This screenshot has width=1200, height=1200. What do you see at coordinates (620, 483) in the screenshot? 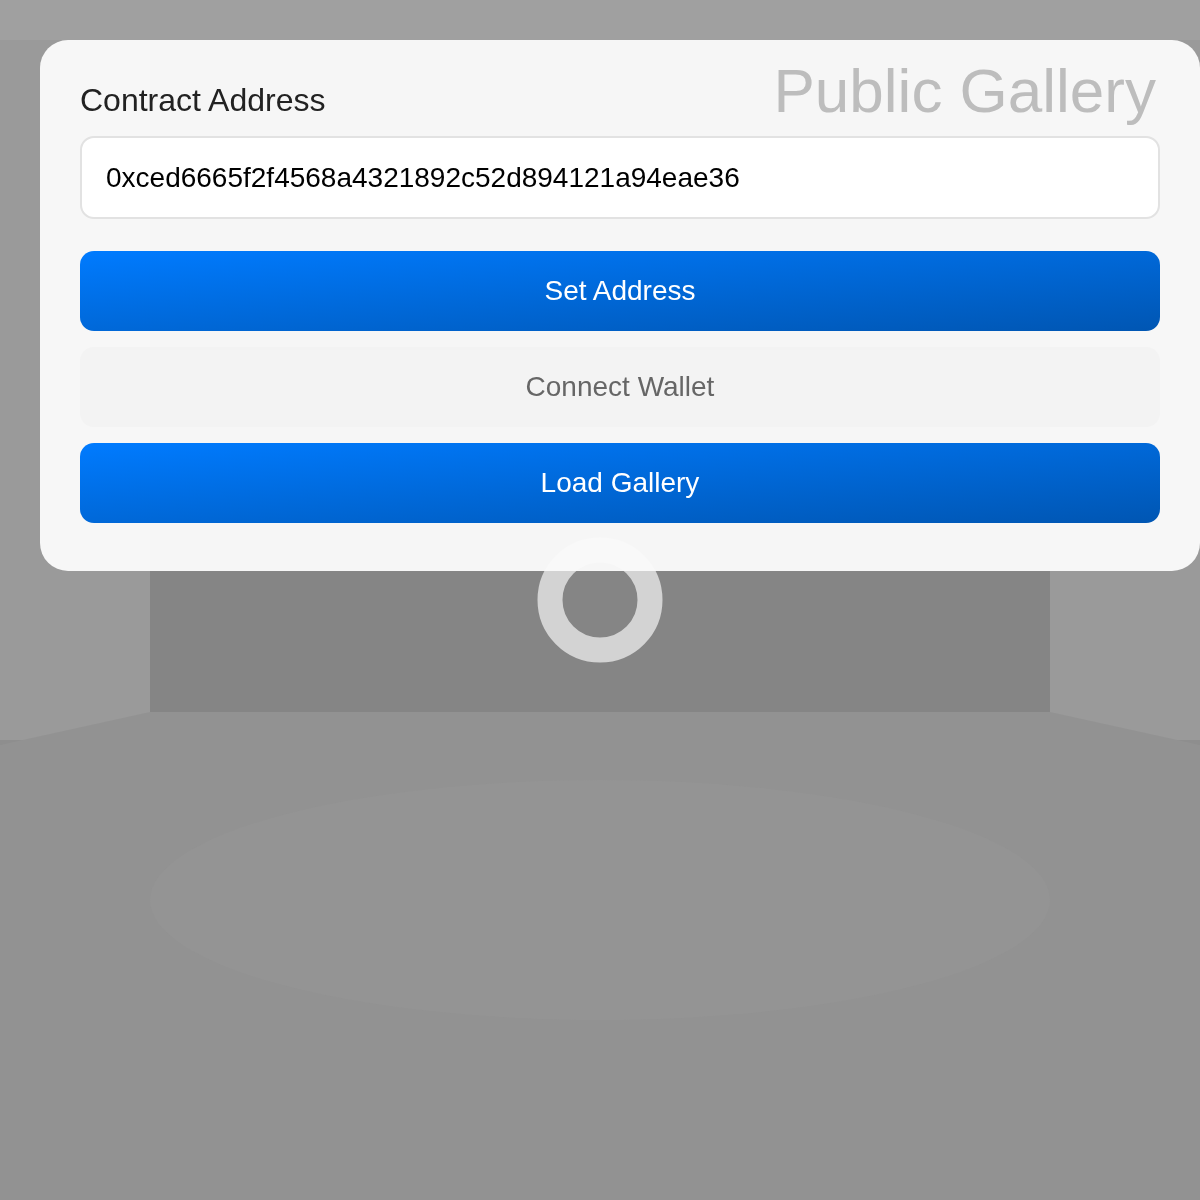
I see `primary-button: Load Gallery` at bounding box center [620, 483].